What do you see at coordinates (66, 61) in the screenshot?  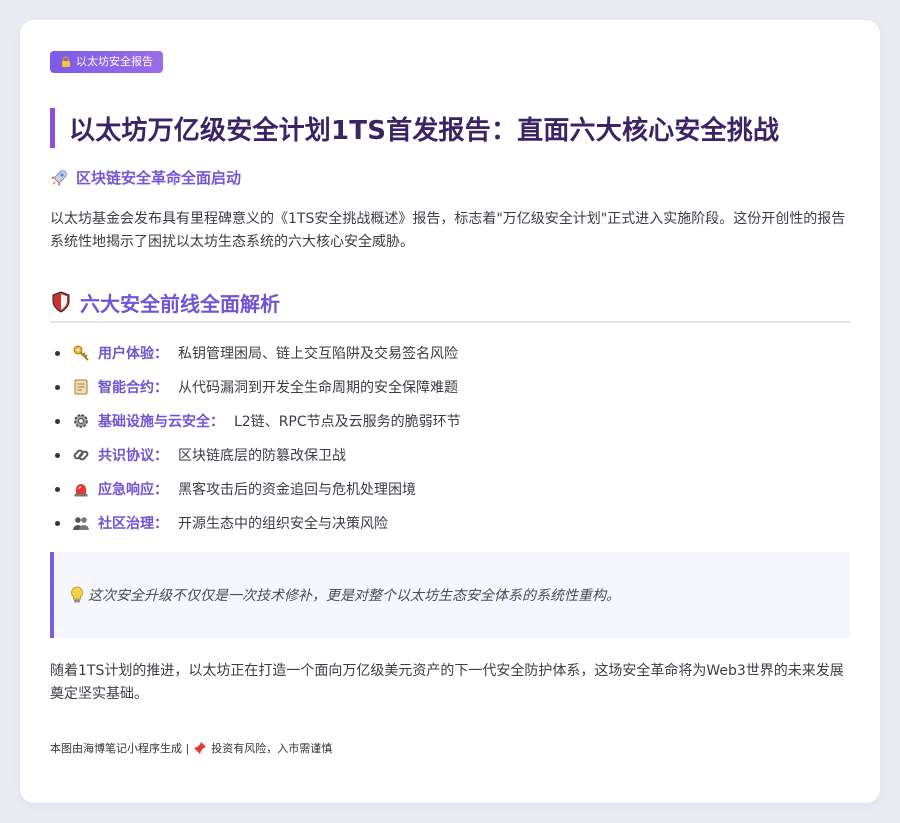 I see `lock-icon` at bounding box center [66, 61].